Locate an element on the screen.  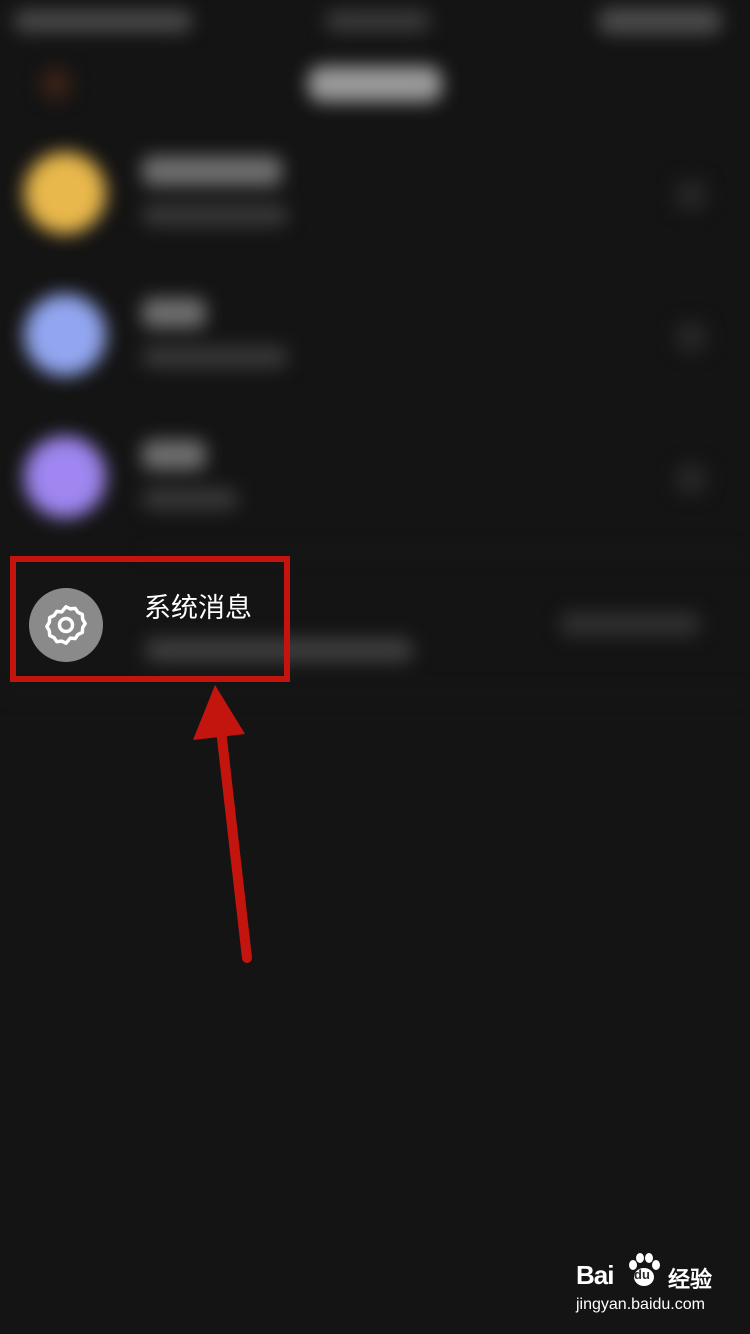
watermark-brand-right: 经验 is located at coordinates (690, 1280).